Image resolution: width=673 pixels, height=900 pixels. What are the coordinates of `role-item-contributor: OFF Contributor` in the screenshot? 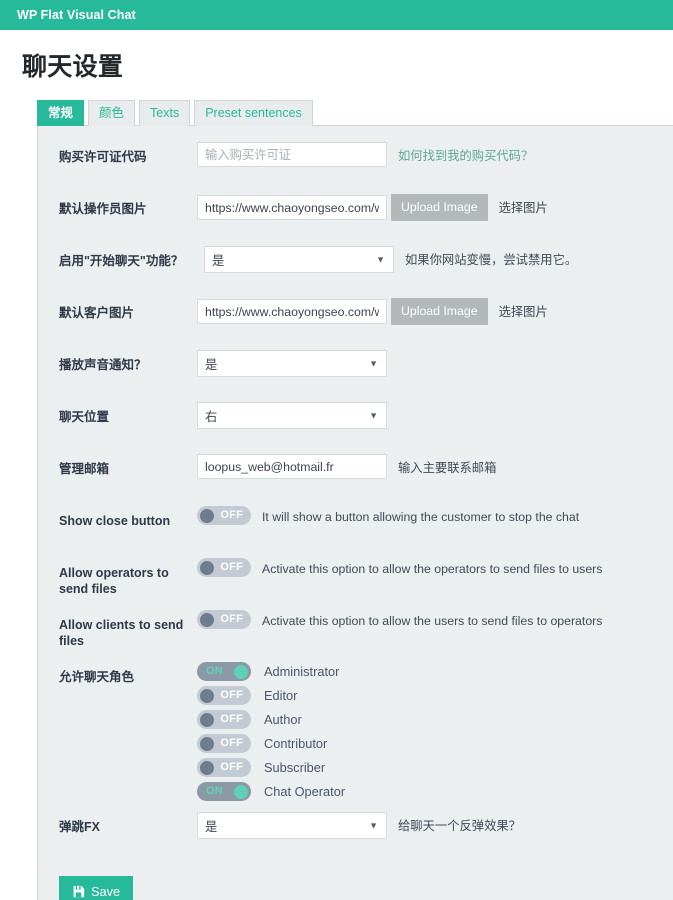 It's located at (271, 743).